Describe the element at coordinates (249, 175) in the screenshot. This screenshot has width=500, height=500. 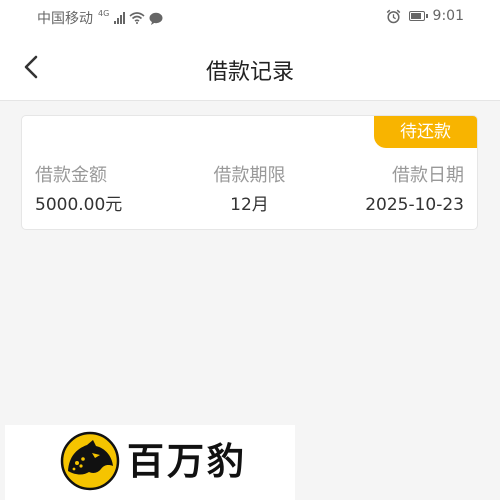
I see `loan-term-label: 借款期限` at that location.